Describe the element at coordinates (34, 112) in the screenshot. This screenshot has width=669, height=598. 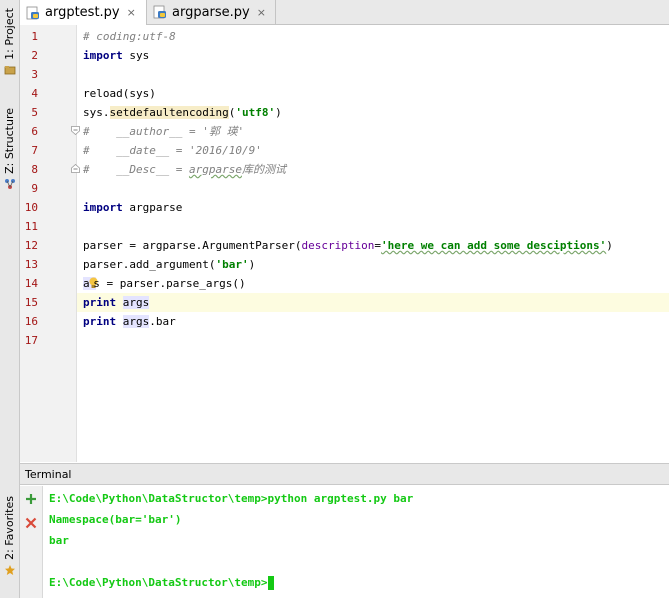
I see `line-number: 5` at that location.